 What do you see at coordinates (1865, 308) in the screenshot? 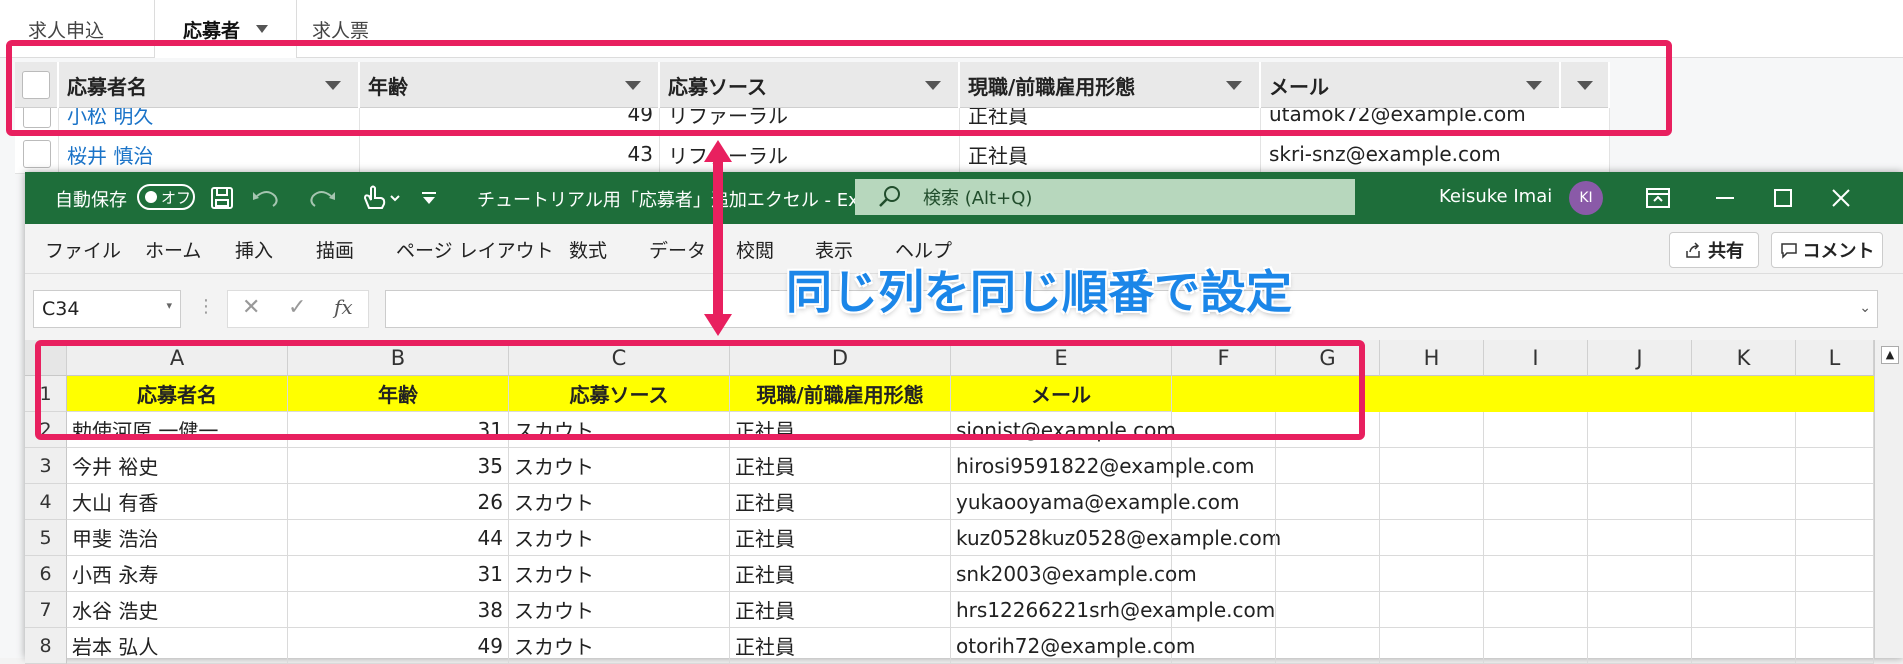
I see `expand-formula-bar-icon: ⌄` at bounding box center [1865, 308].